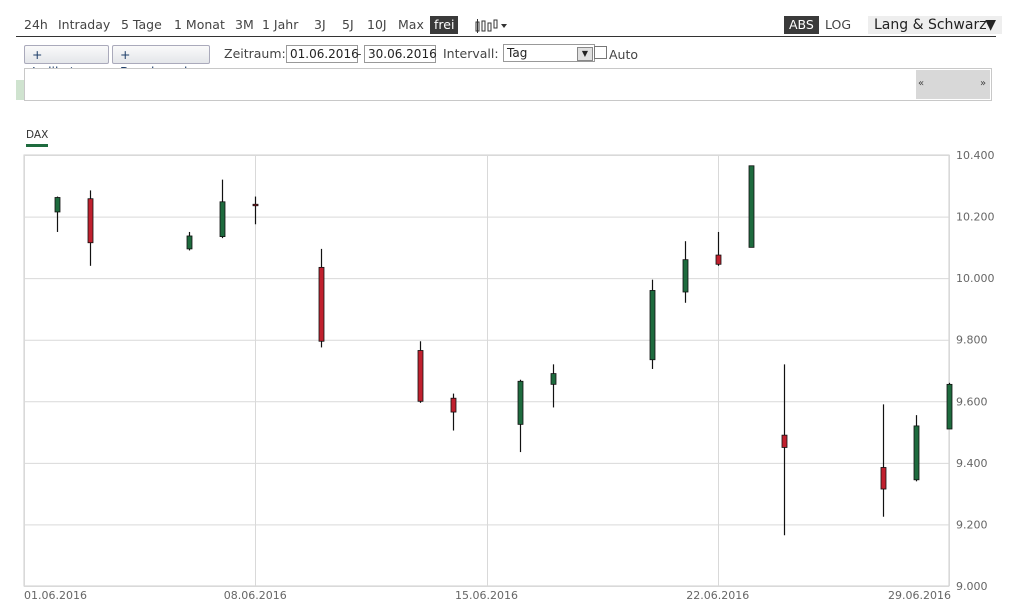 This screenshot has height=605, width=1012. What do you see at coordinates (972, 524) in the screenshot?
I see `y-tick-label: 9.200` at bounding box center [972, 524].